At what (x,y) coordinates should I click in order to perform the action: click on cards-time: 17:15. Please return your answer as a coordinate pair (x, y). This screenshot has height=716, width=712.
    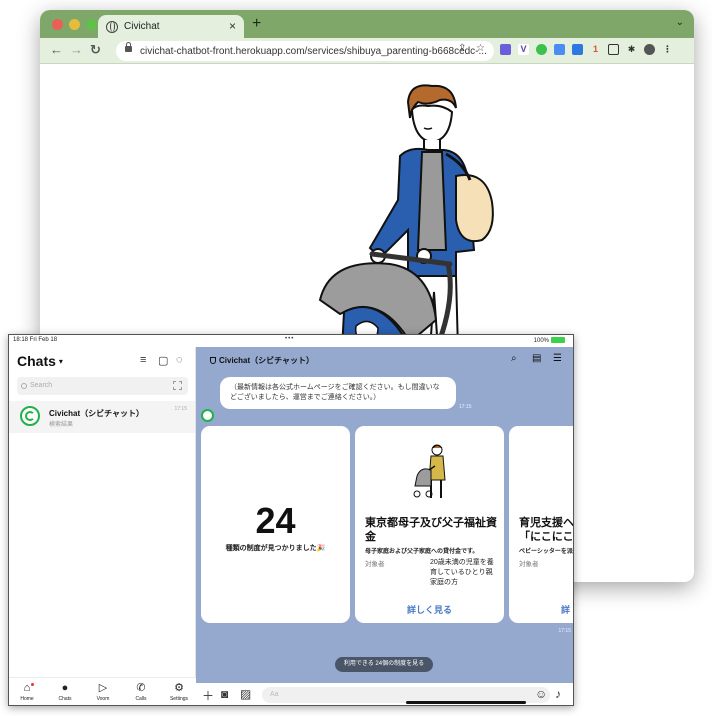
    Looking at the image, I should click on (564, 631).